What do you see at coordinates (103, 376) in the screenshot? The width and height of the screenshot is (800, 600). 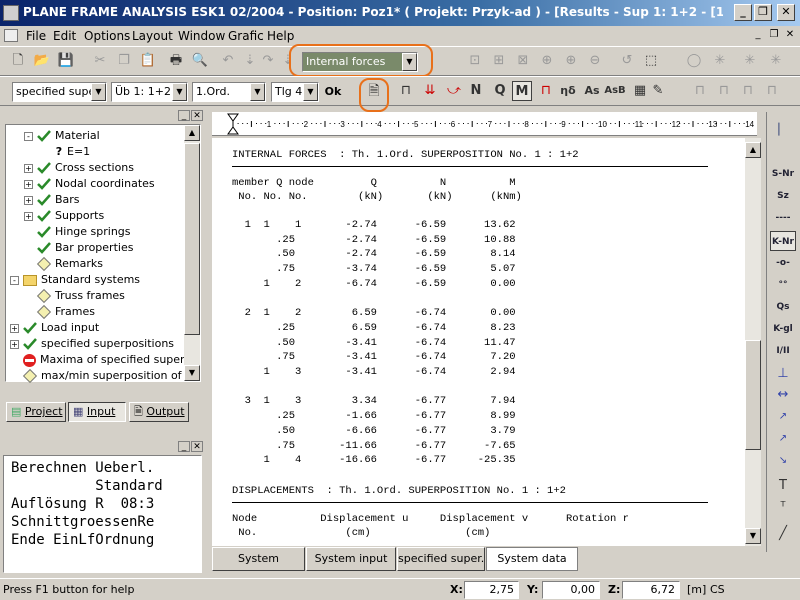 I see `tree-item: max/min superposition of Lc` at bounding box center [103, 376].